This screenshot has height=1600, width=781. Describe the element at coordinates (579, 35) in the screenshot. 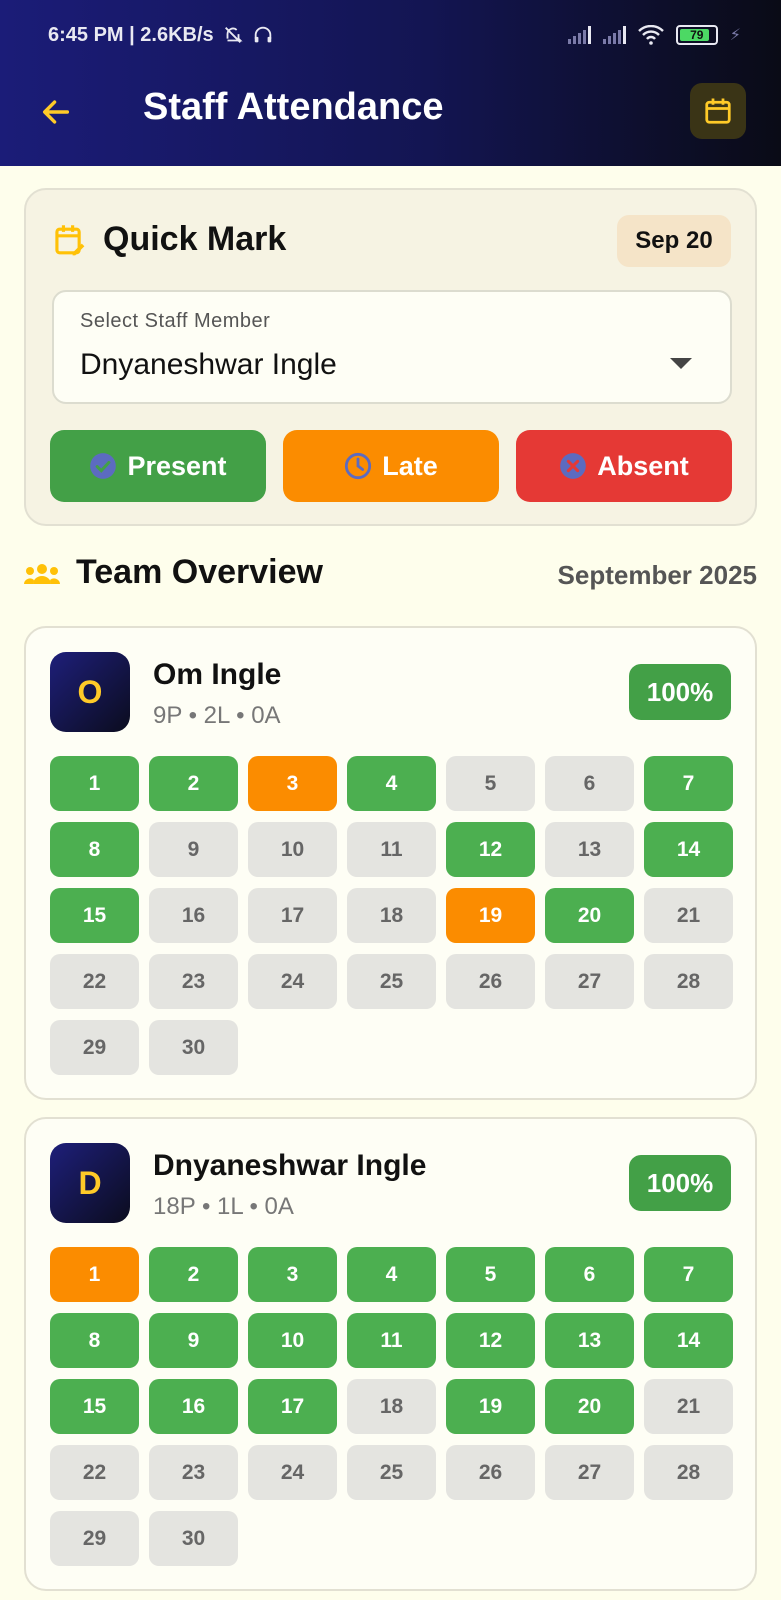

I see `signal-icon` at that location.